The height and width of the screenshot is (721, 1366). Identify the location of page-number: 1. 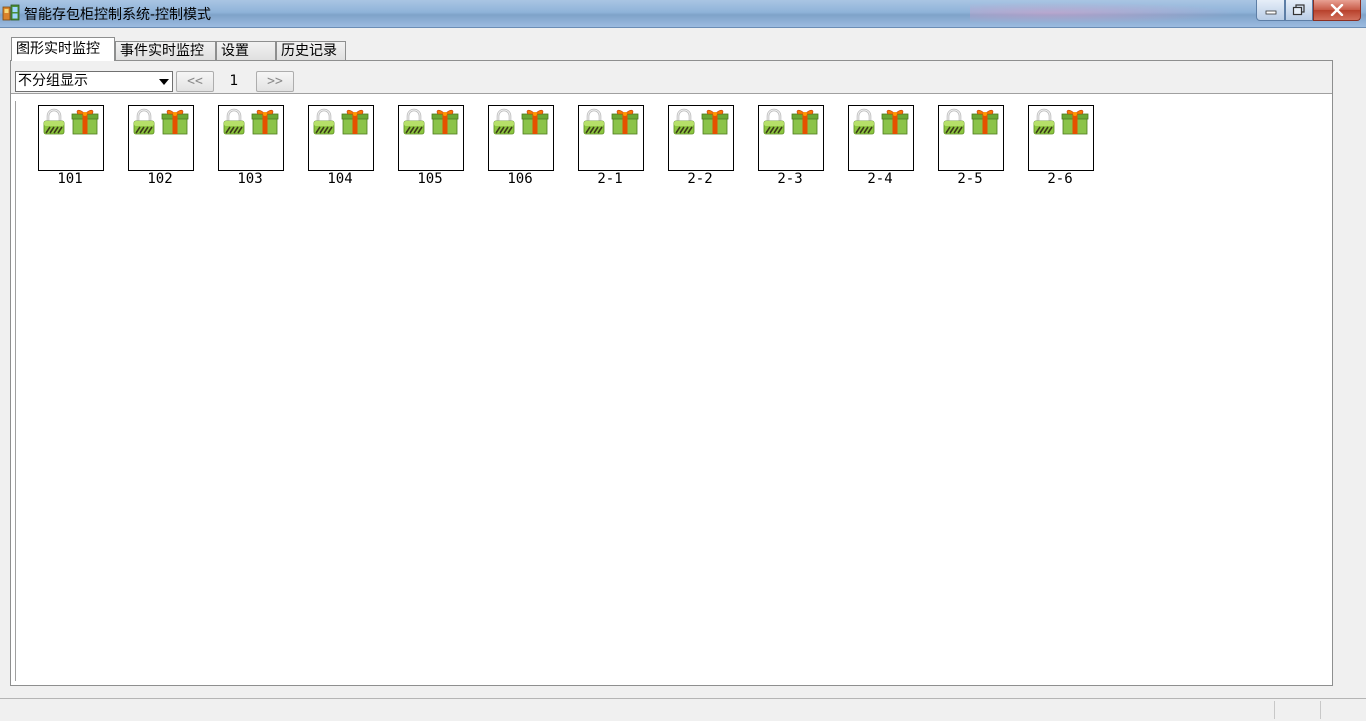
(234, 81).